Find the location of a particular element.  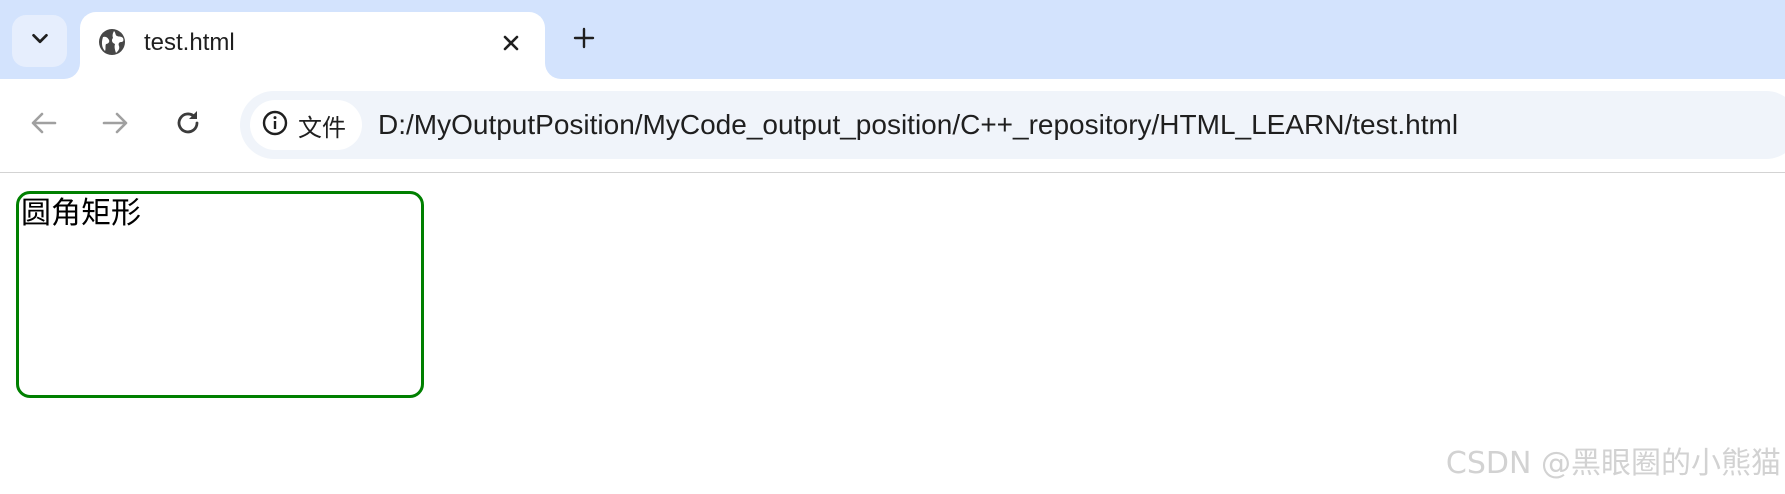

globe-icon is located at coordinates (112, 42).